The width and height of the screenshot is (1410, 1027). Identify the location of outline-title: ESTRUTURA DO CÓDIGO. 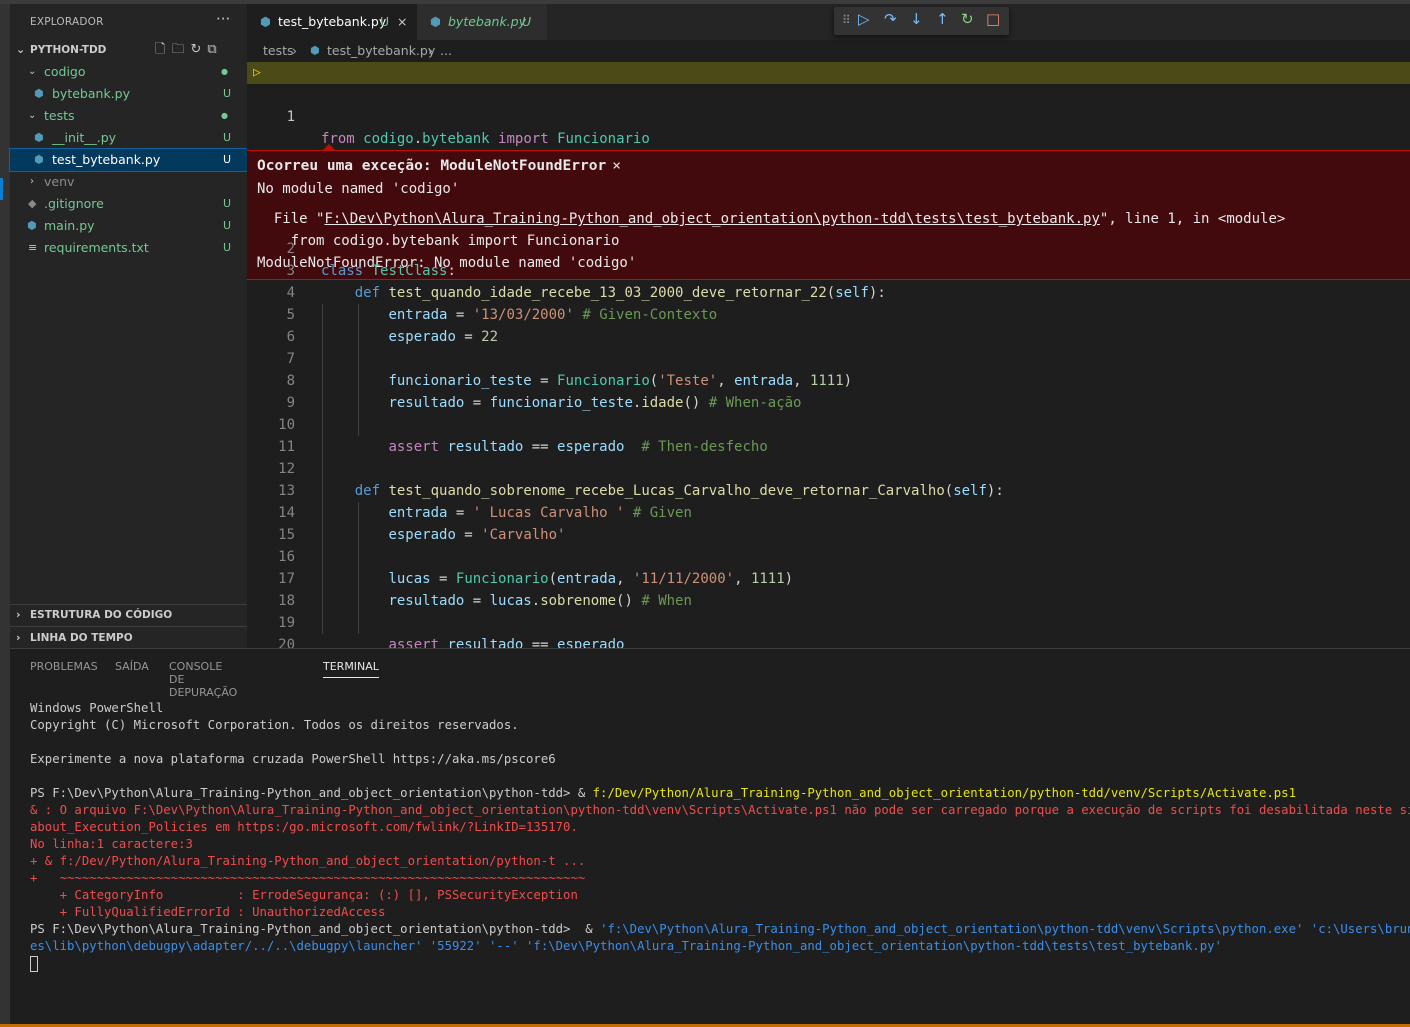
(101, 615).